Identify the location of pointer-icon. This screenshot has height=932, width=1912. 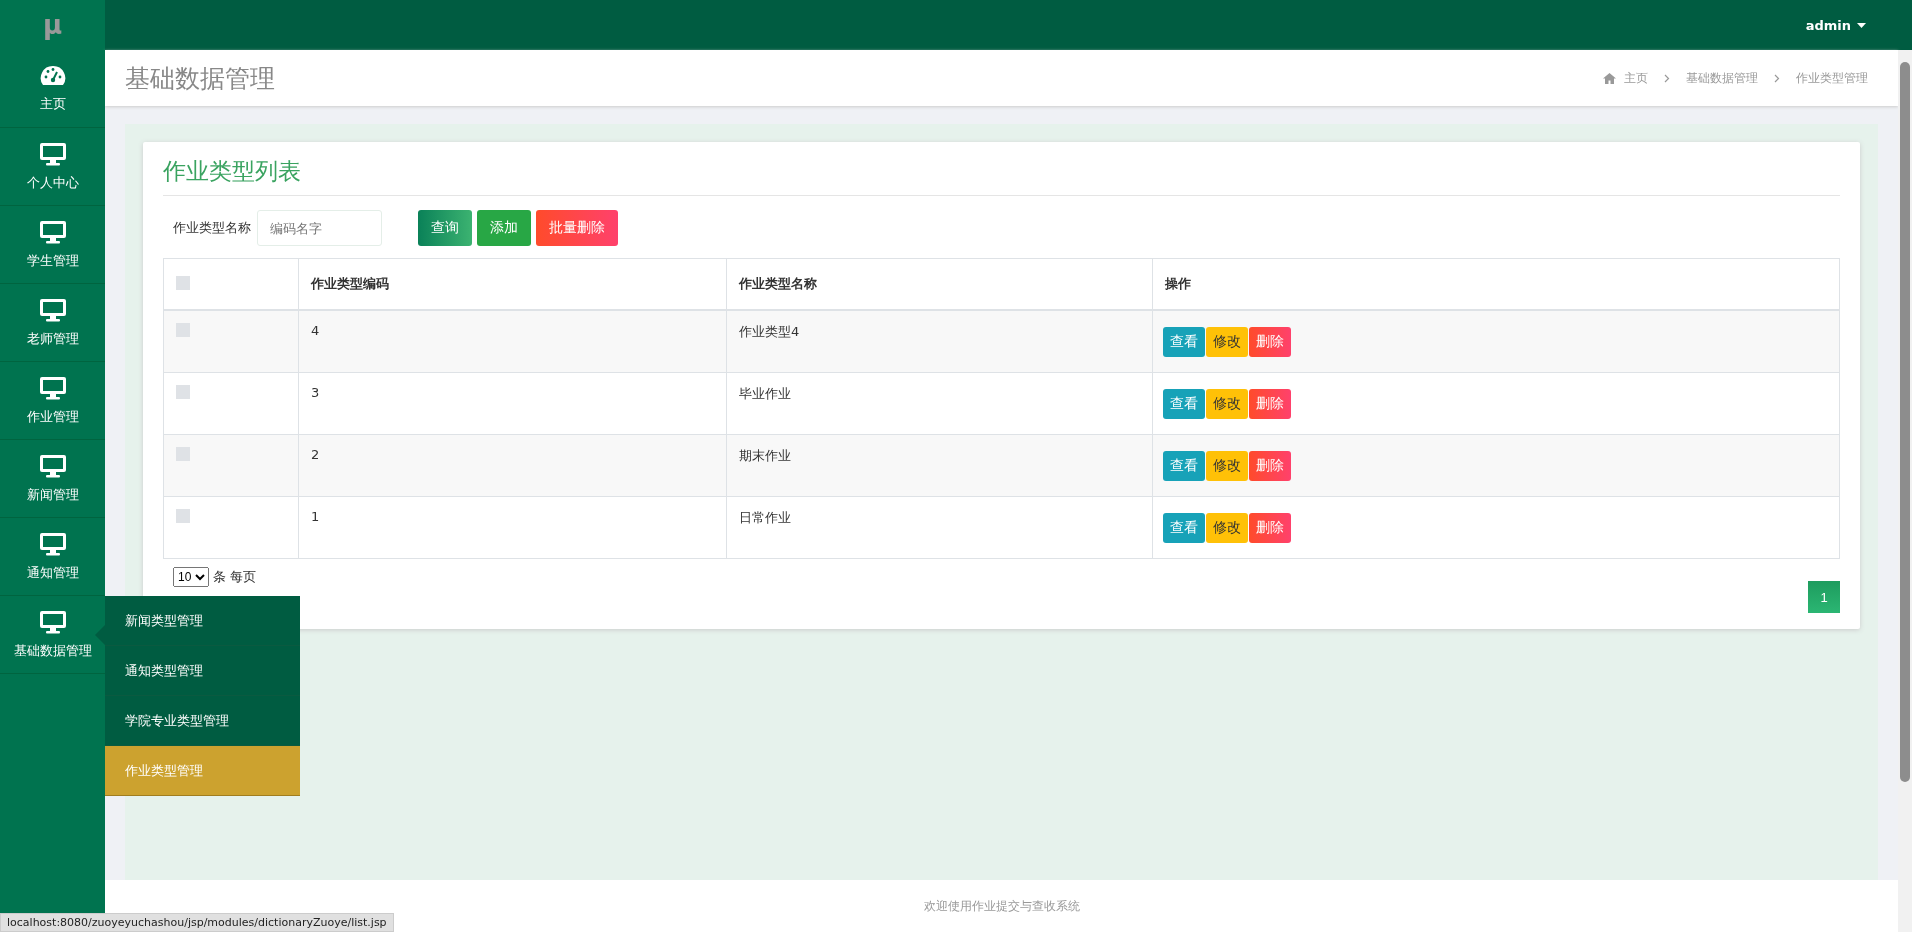
(100, 635).